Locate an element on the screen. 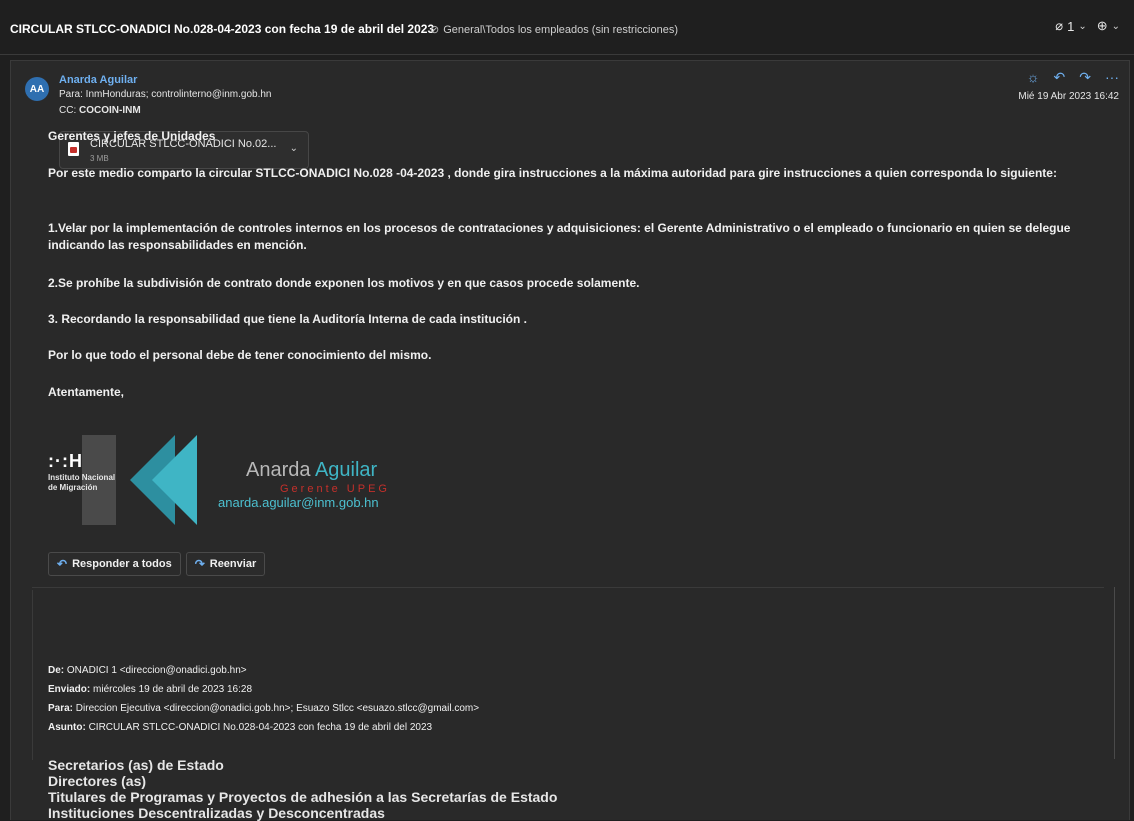 This screenshot has height=821, width=1134. from-label: De: is located at coordinates (56, 670).